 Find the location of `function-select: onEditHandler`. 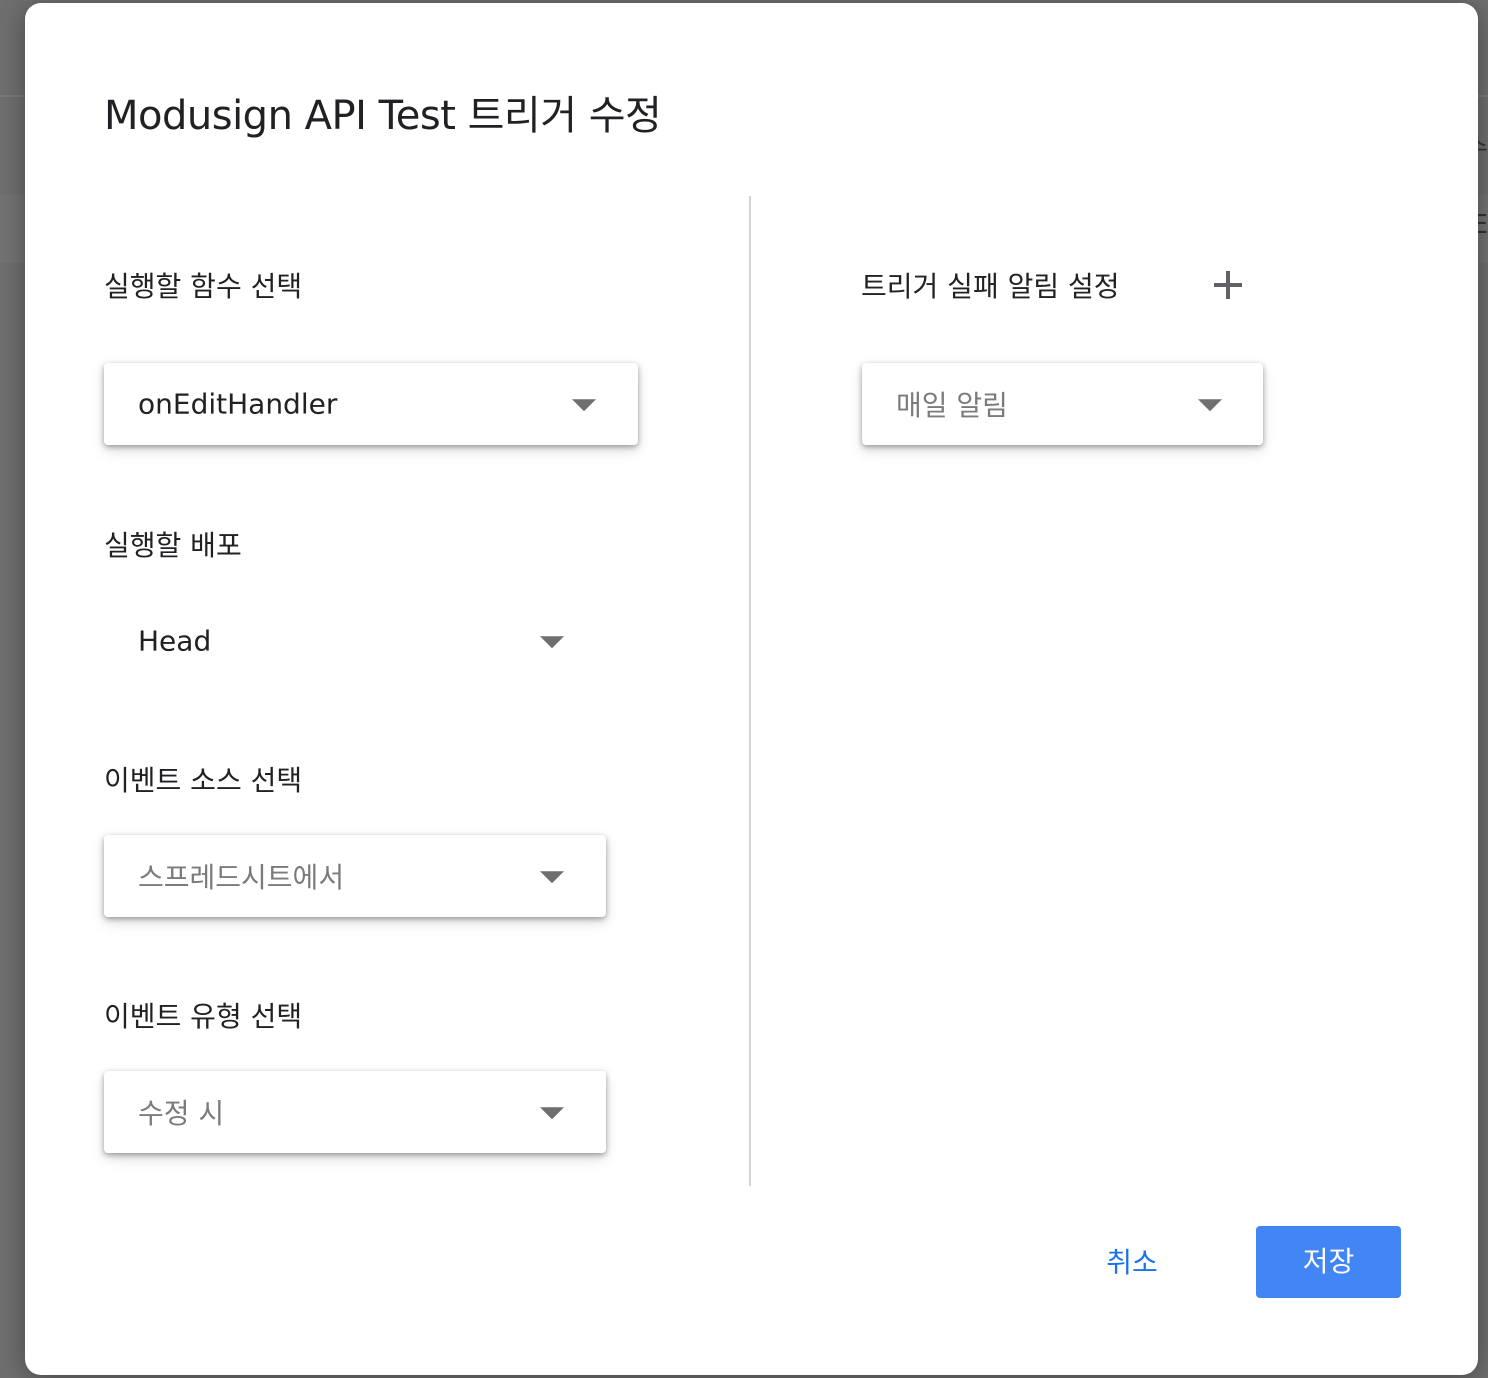

function-select: onEditHandler is located at coordinates (371, 404).